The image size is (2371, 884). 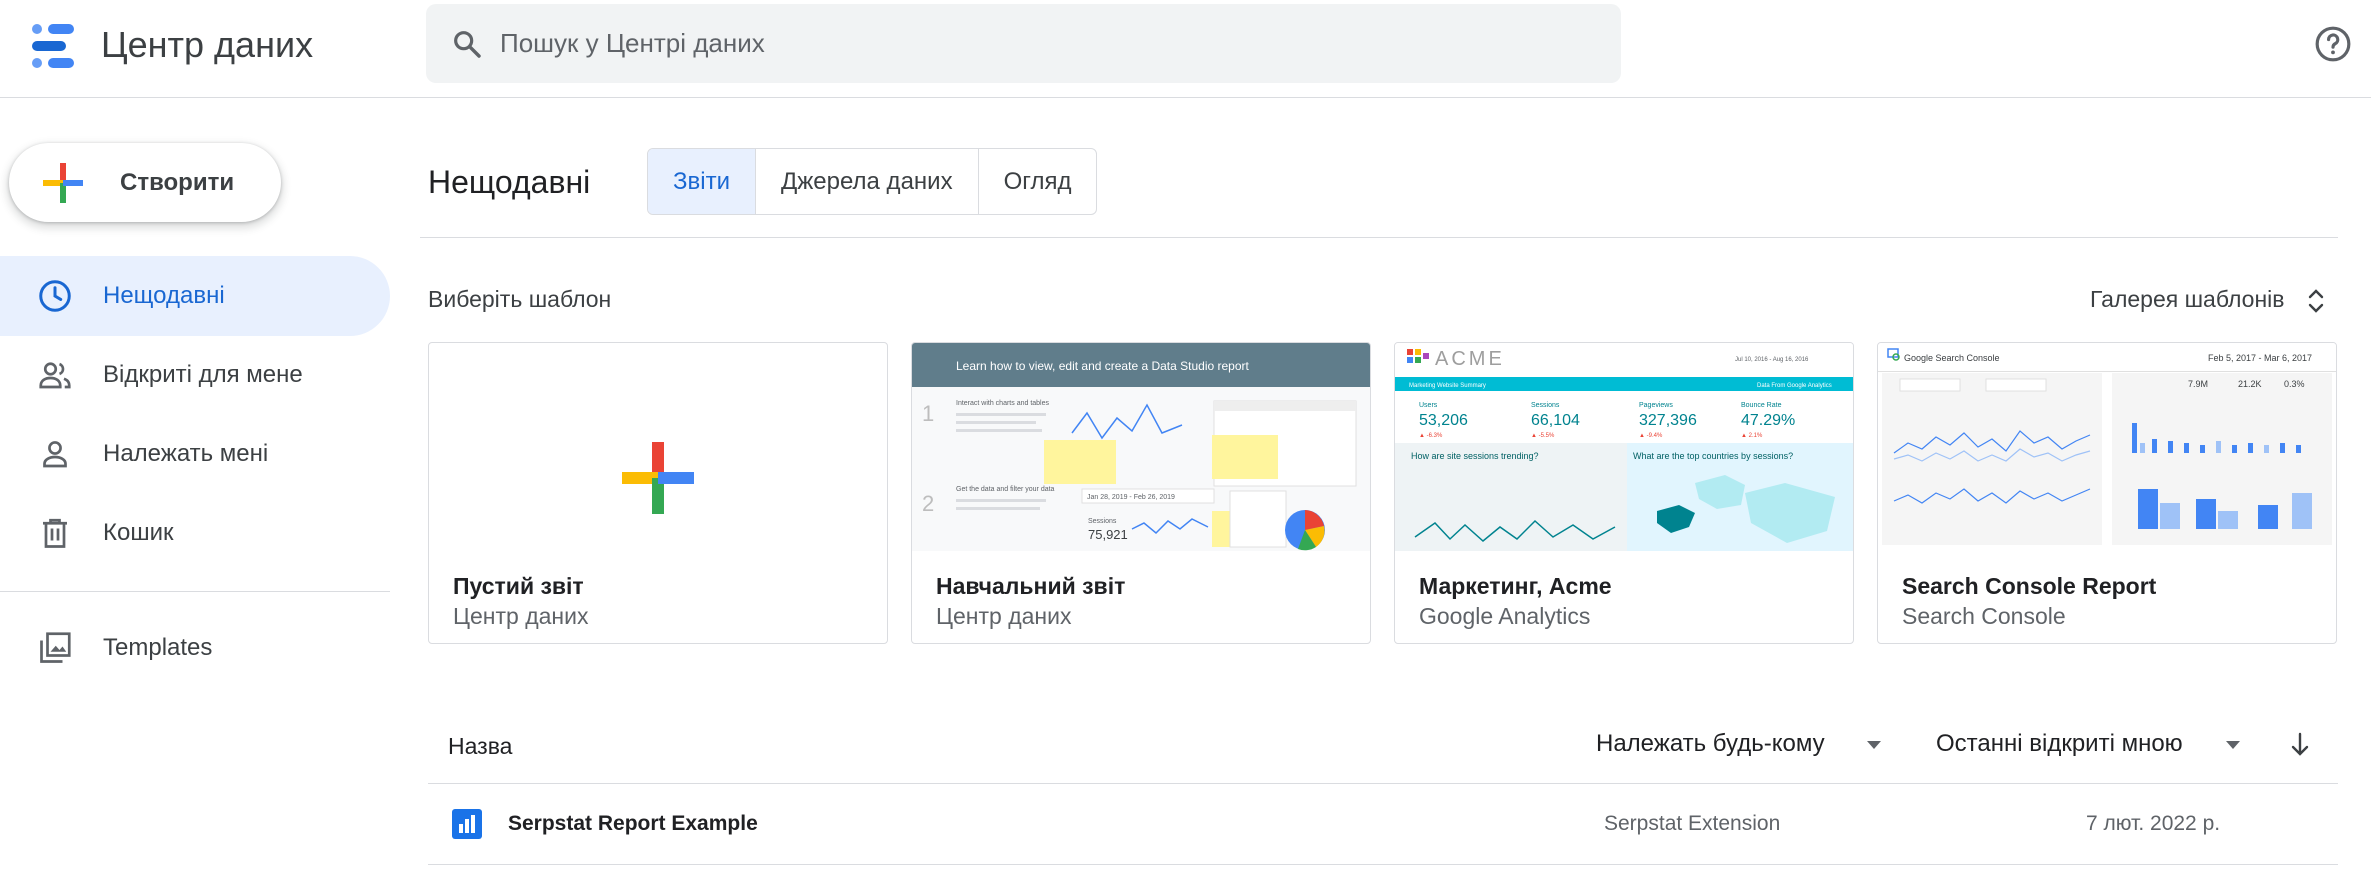 What do you see at coordinates (55, 647) in the screenshot?
I see `templates-icon` at bounding box center [55, 647].